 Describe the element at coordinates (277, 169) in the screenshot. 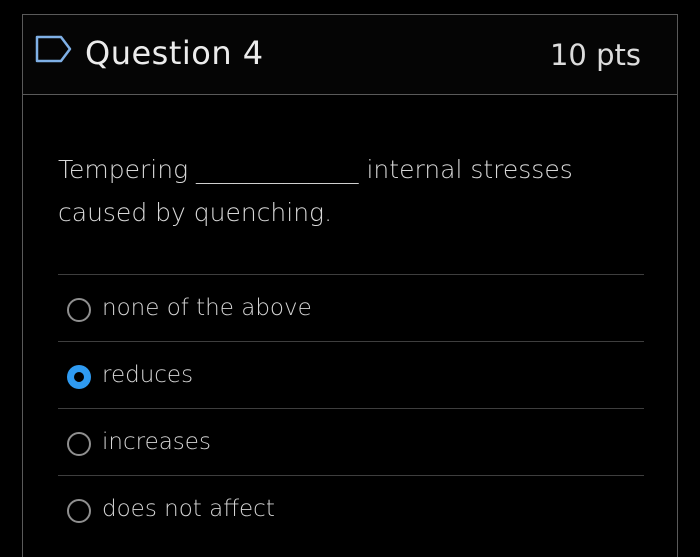

I see `question-blank: _____________` at that location.